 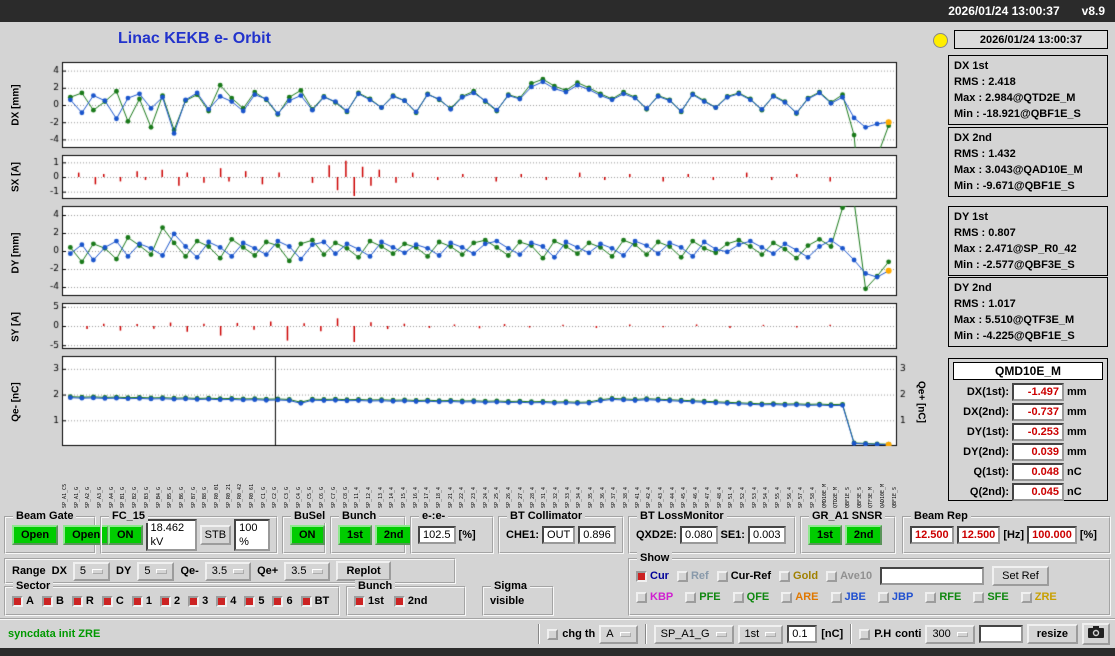 I want to click on show-group-item-qfe: QFE, so click(x=750, y=597).